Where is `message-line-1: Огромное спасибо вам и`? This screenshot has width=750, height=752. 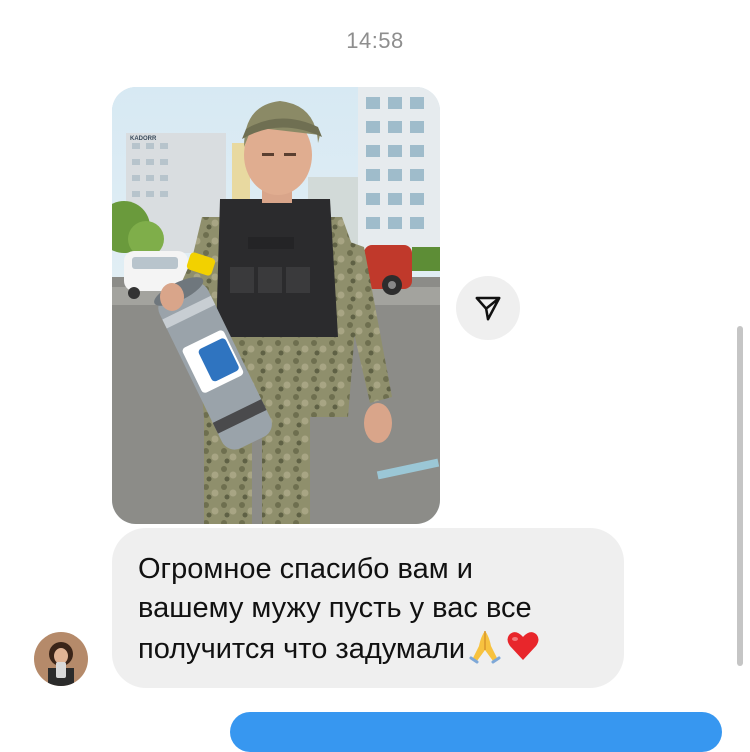
message-line-1: Огромное спасибо вам и is located at coordinates (305, 569).